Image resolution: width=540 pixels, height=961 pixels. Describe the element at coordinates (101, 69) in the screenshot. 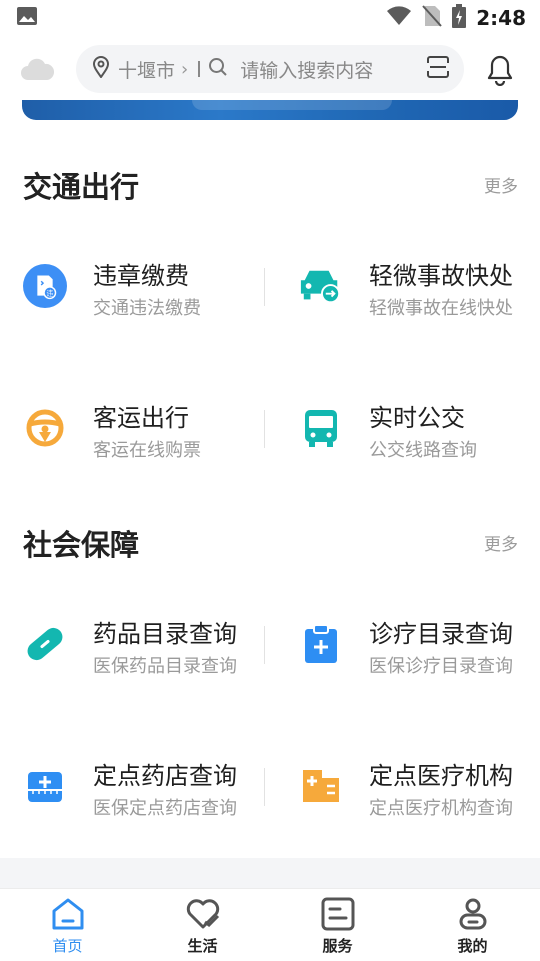

I see `location-pin-icon` at that location.